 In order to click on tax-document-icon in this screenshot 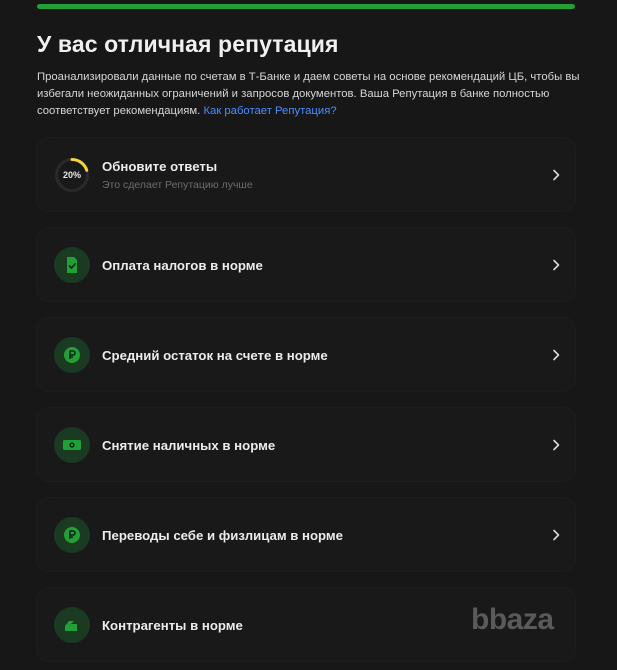, I will do `click(72, 264)`.